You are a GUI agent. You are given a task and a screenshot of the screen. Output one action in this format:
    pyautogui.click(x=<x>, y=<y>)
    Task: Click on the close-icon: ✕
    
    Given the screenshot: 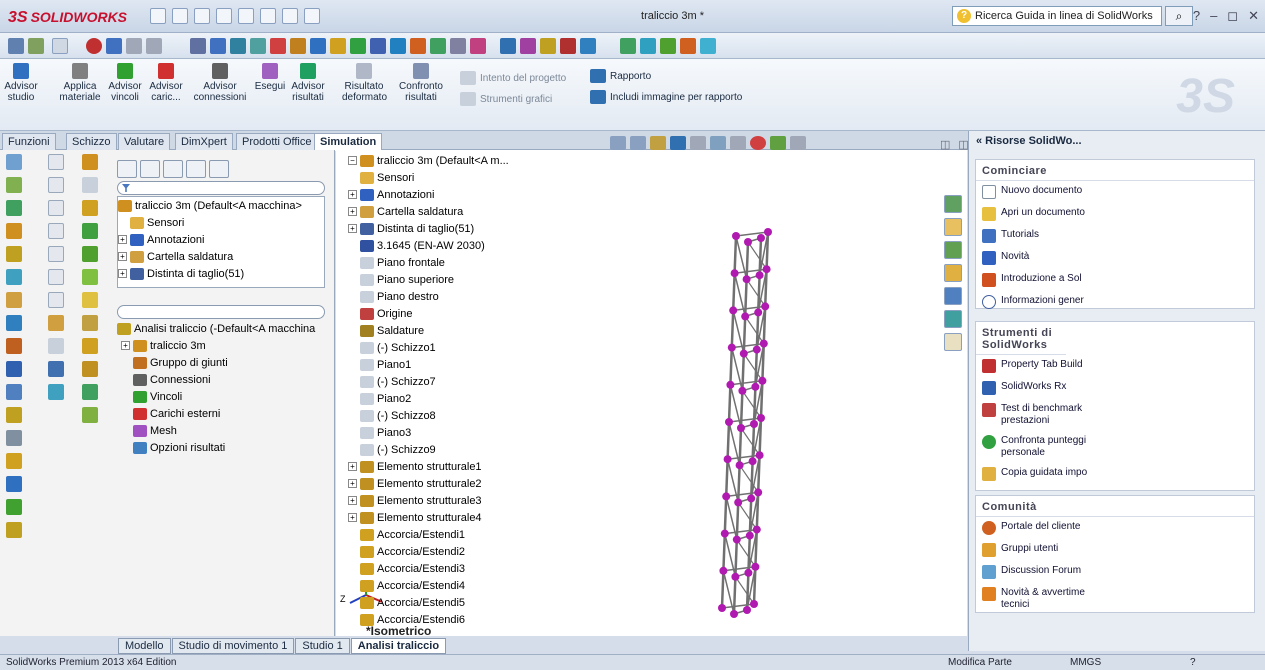 What is the action you would take?
    pyautogui.click(x=1253, y=16)
    